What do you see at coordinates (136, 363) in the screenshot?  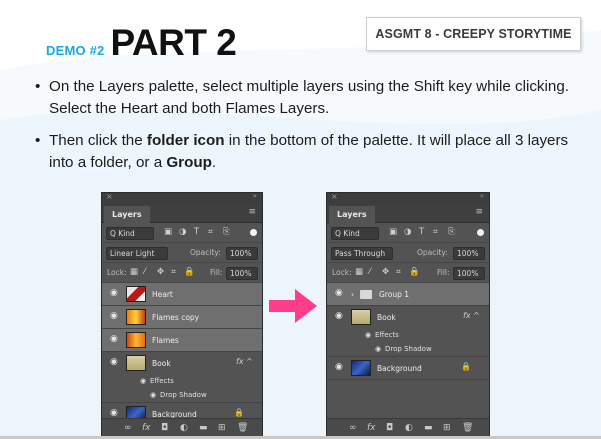 I see `layer-thumbnail-book` at bounding box center [136, 363].